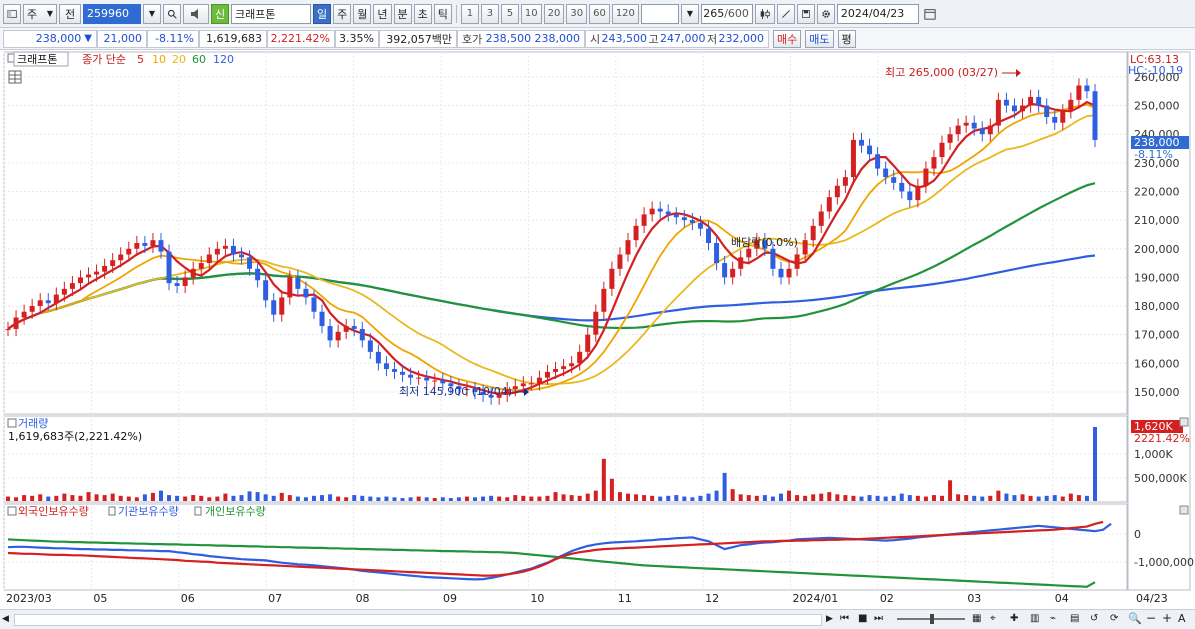 This screenshot has width=1195, height=629. I want to click on scroll-left-icon: ◀, so click(5, 619).